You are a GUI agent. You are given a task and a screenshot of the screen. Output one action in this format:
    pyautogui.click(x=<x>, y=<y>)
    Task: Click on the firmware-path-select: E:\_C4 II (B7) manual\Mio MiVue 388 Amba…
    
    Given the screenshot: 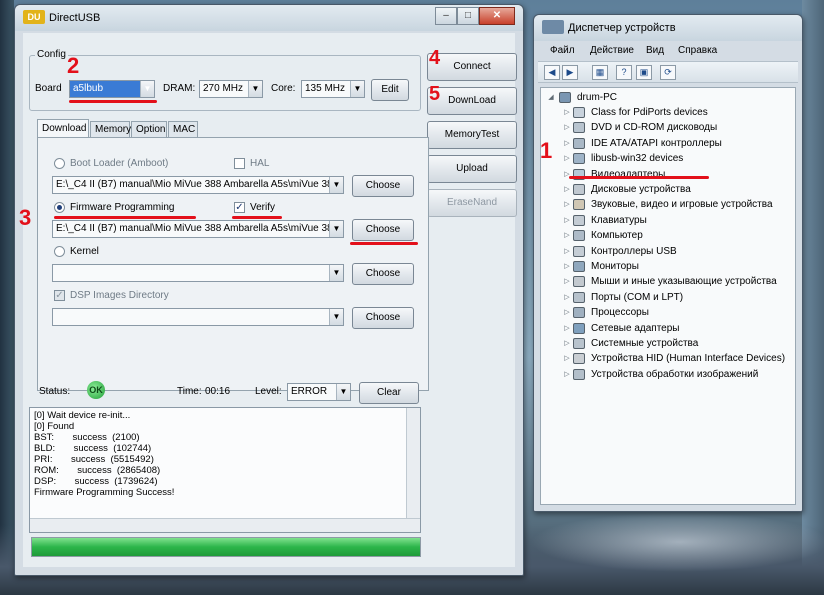 What is the action you would take?
    pyautogui.click(x=198, y=229)
    